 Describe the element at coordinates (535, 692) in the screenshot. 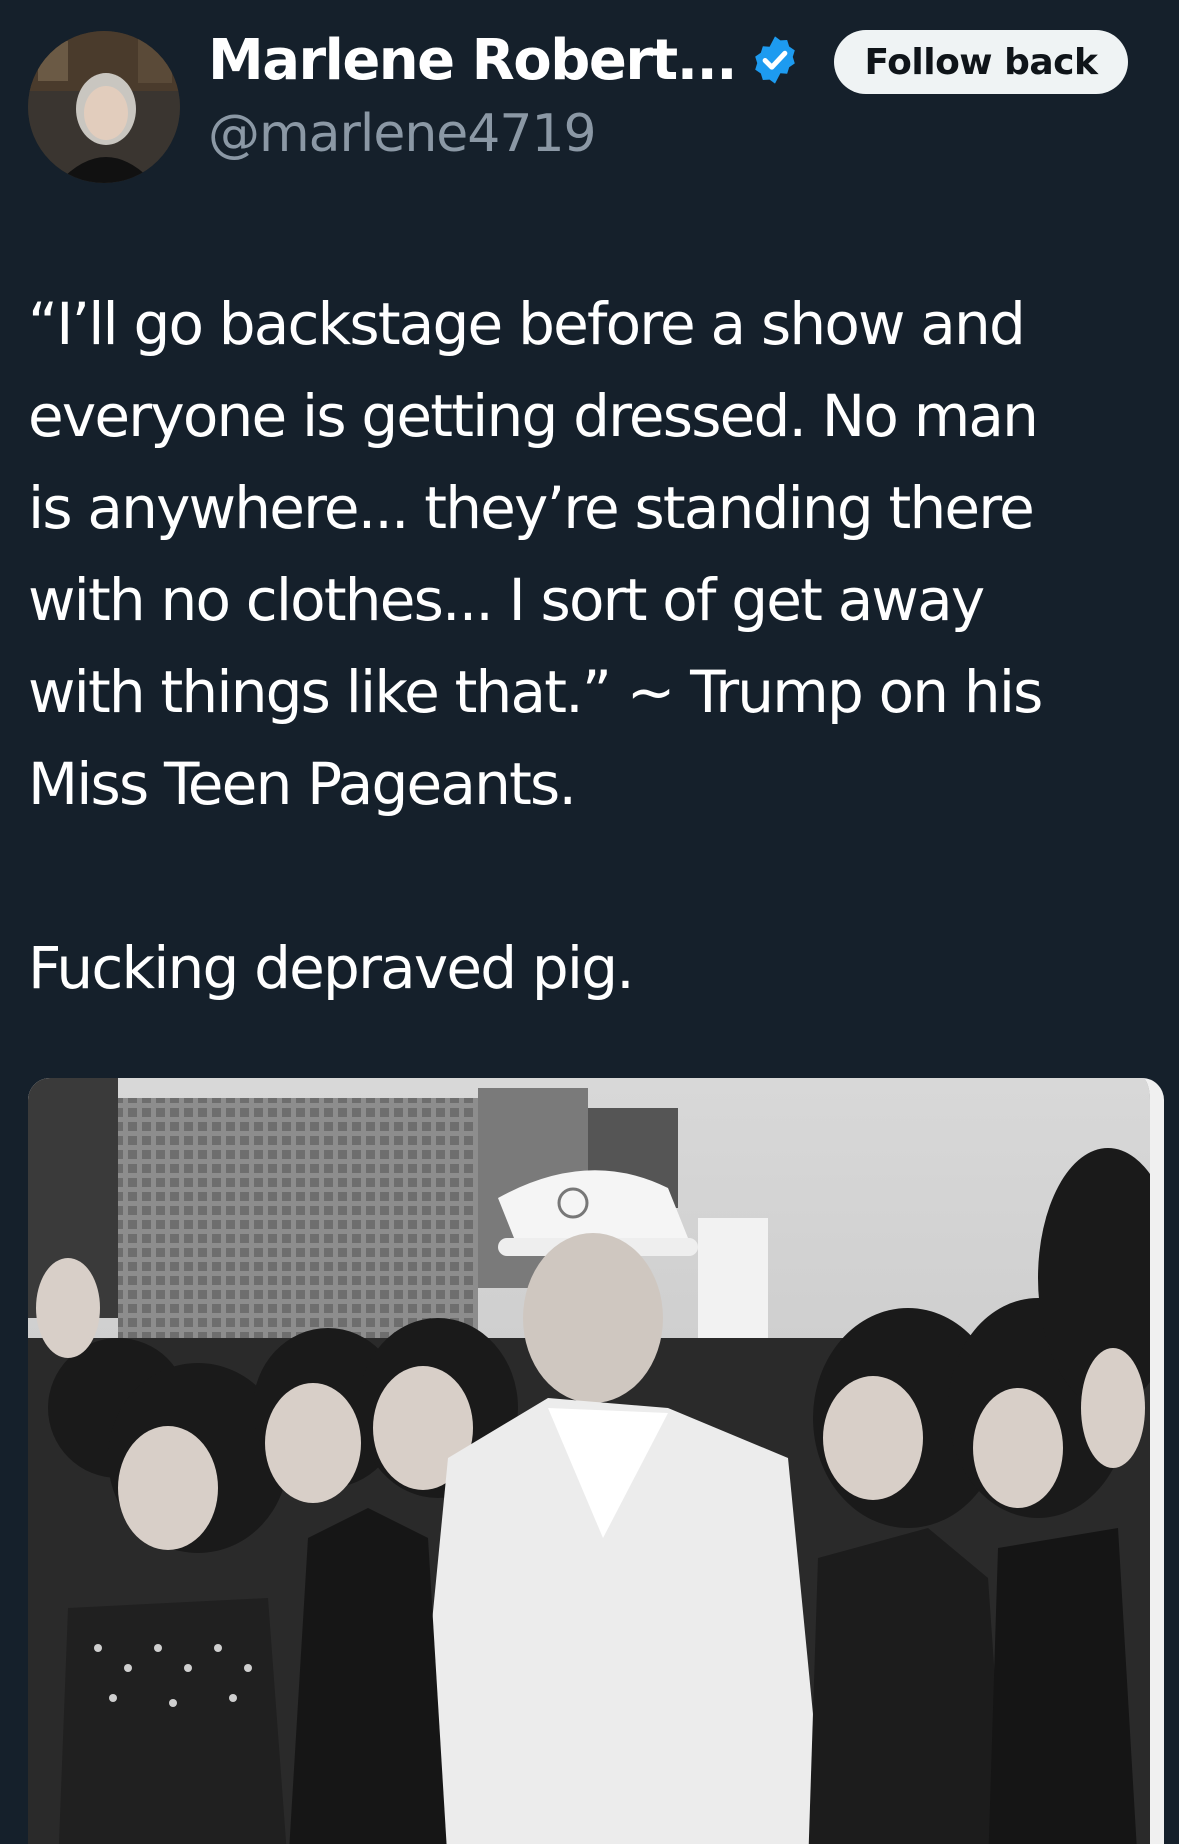

I see `tweet-text-line: with things like that.” ~ Trump on his` at that location.